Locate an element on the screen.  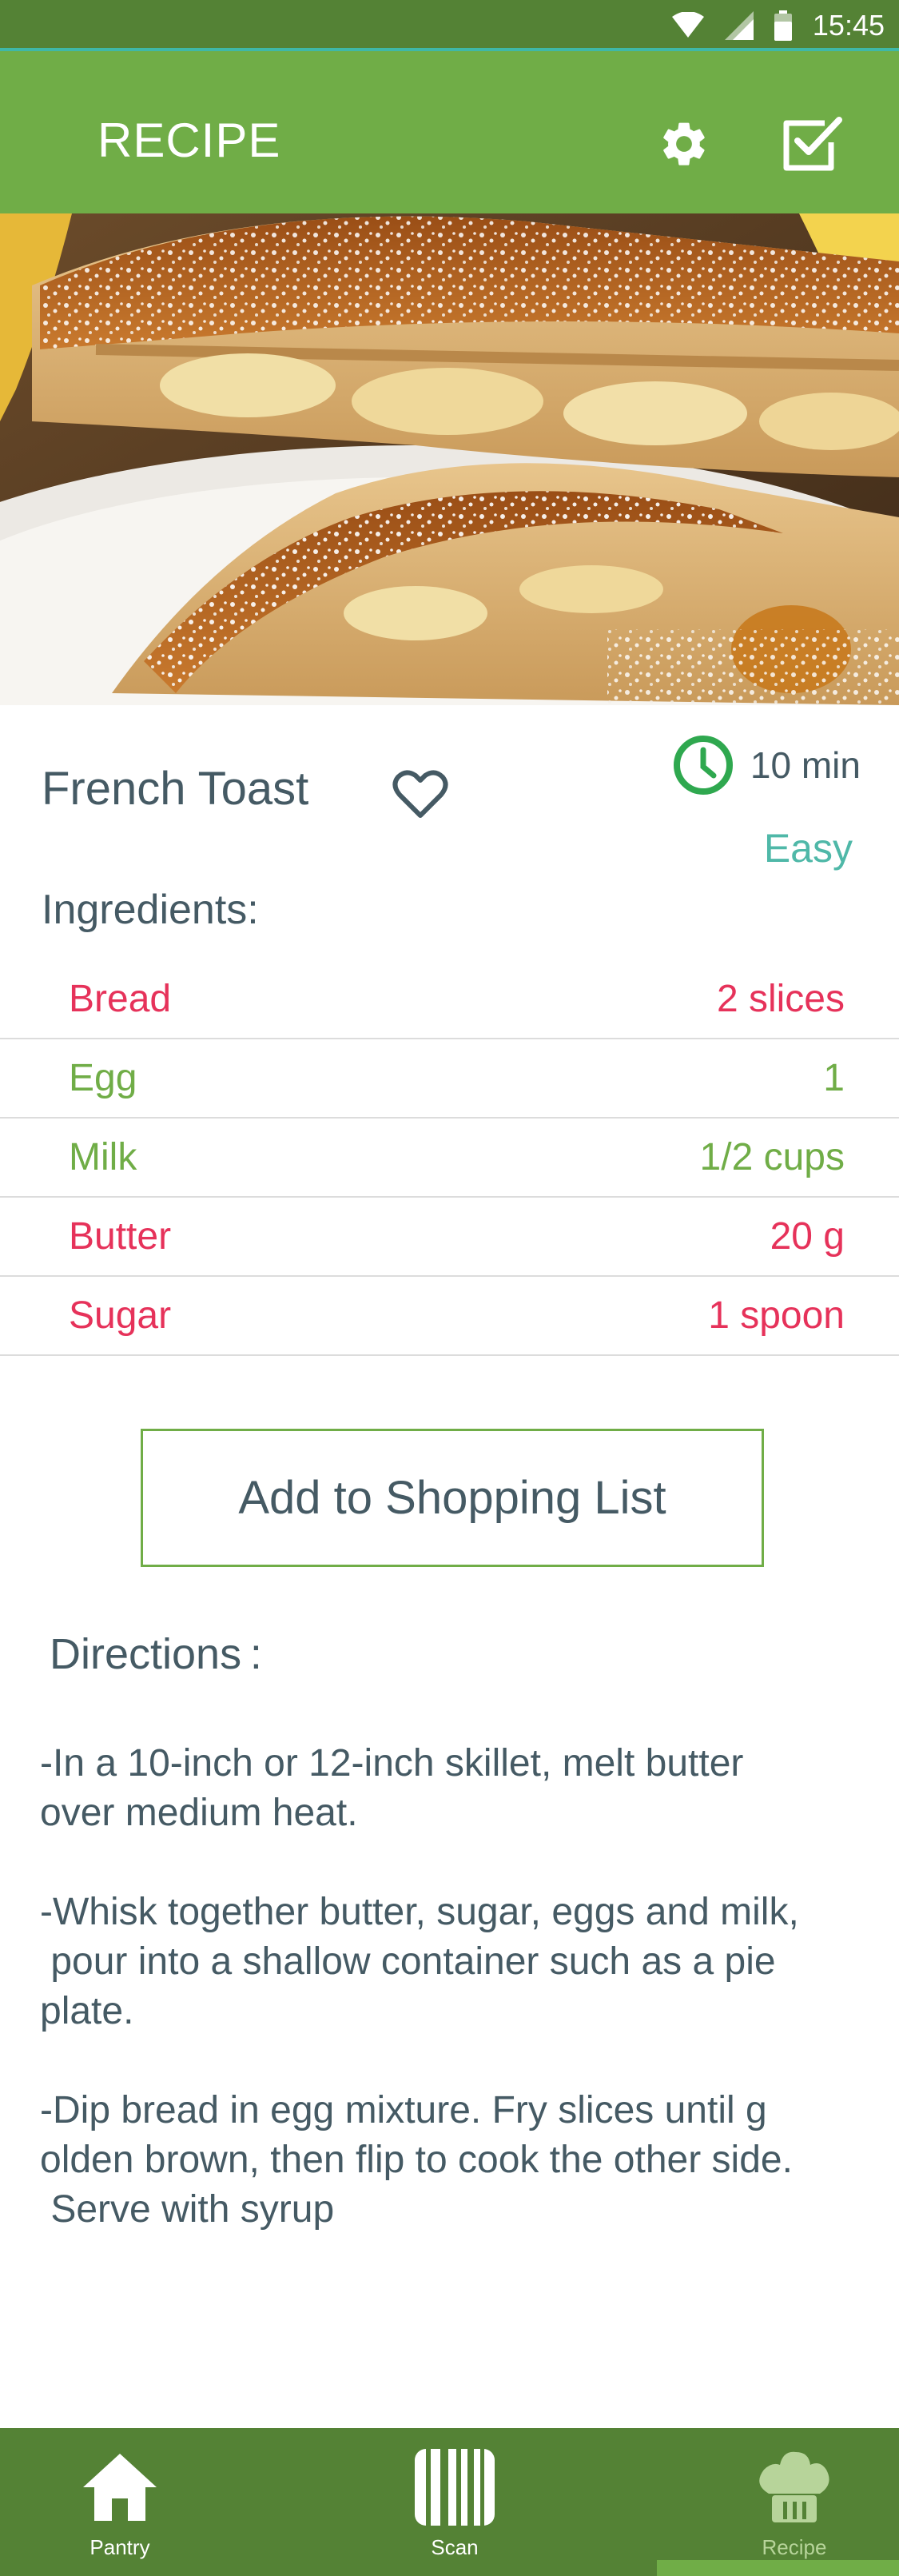
clock-icon is located at coordinates (703, 766).